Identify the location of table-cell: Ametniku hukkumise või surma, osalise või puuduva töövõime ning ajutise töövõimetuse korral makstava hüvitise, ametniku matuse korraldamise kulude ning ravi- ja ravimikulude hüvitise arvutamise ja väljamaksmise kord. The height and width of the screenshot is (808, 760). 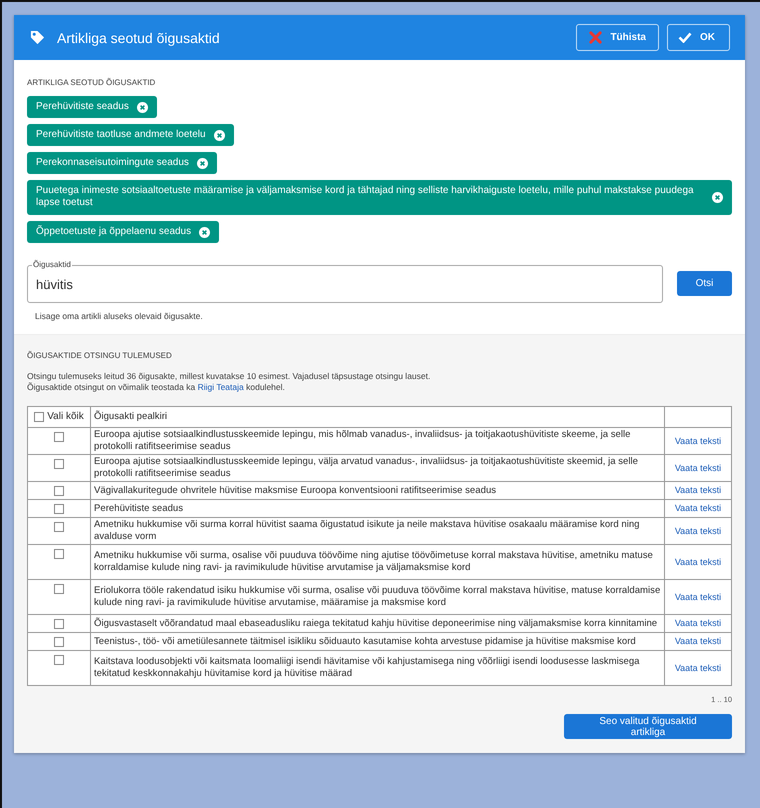
(377, 562).